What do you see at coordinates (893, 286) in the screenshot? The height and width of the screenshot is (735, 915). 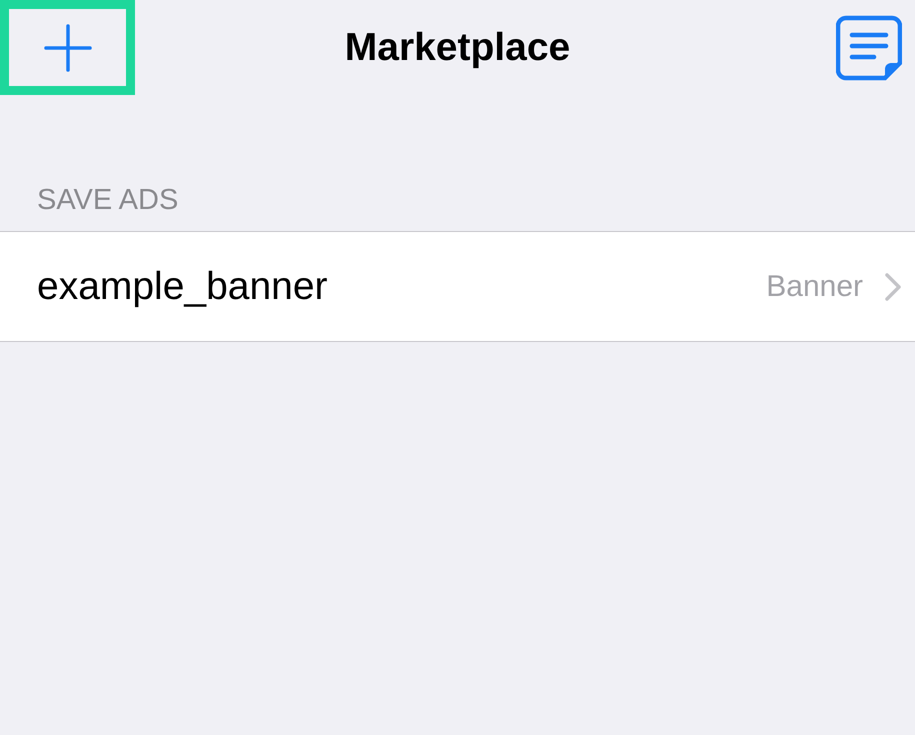 I see `chevron-icon` at bounding box center [893, 286].